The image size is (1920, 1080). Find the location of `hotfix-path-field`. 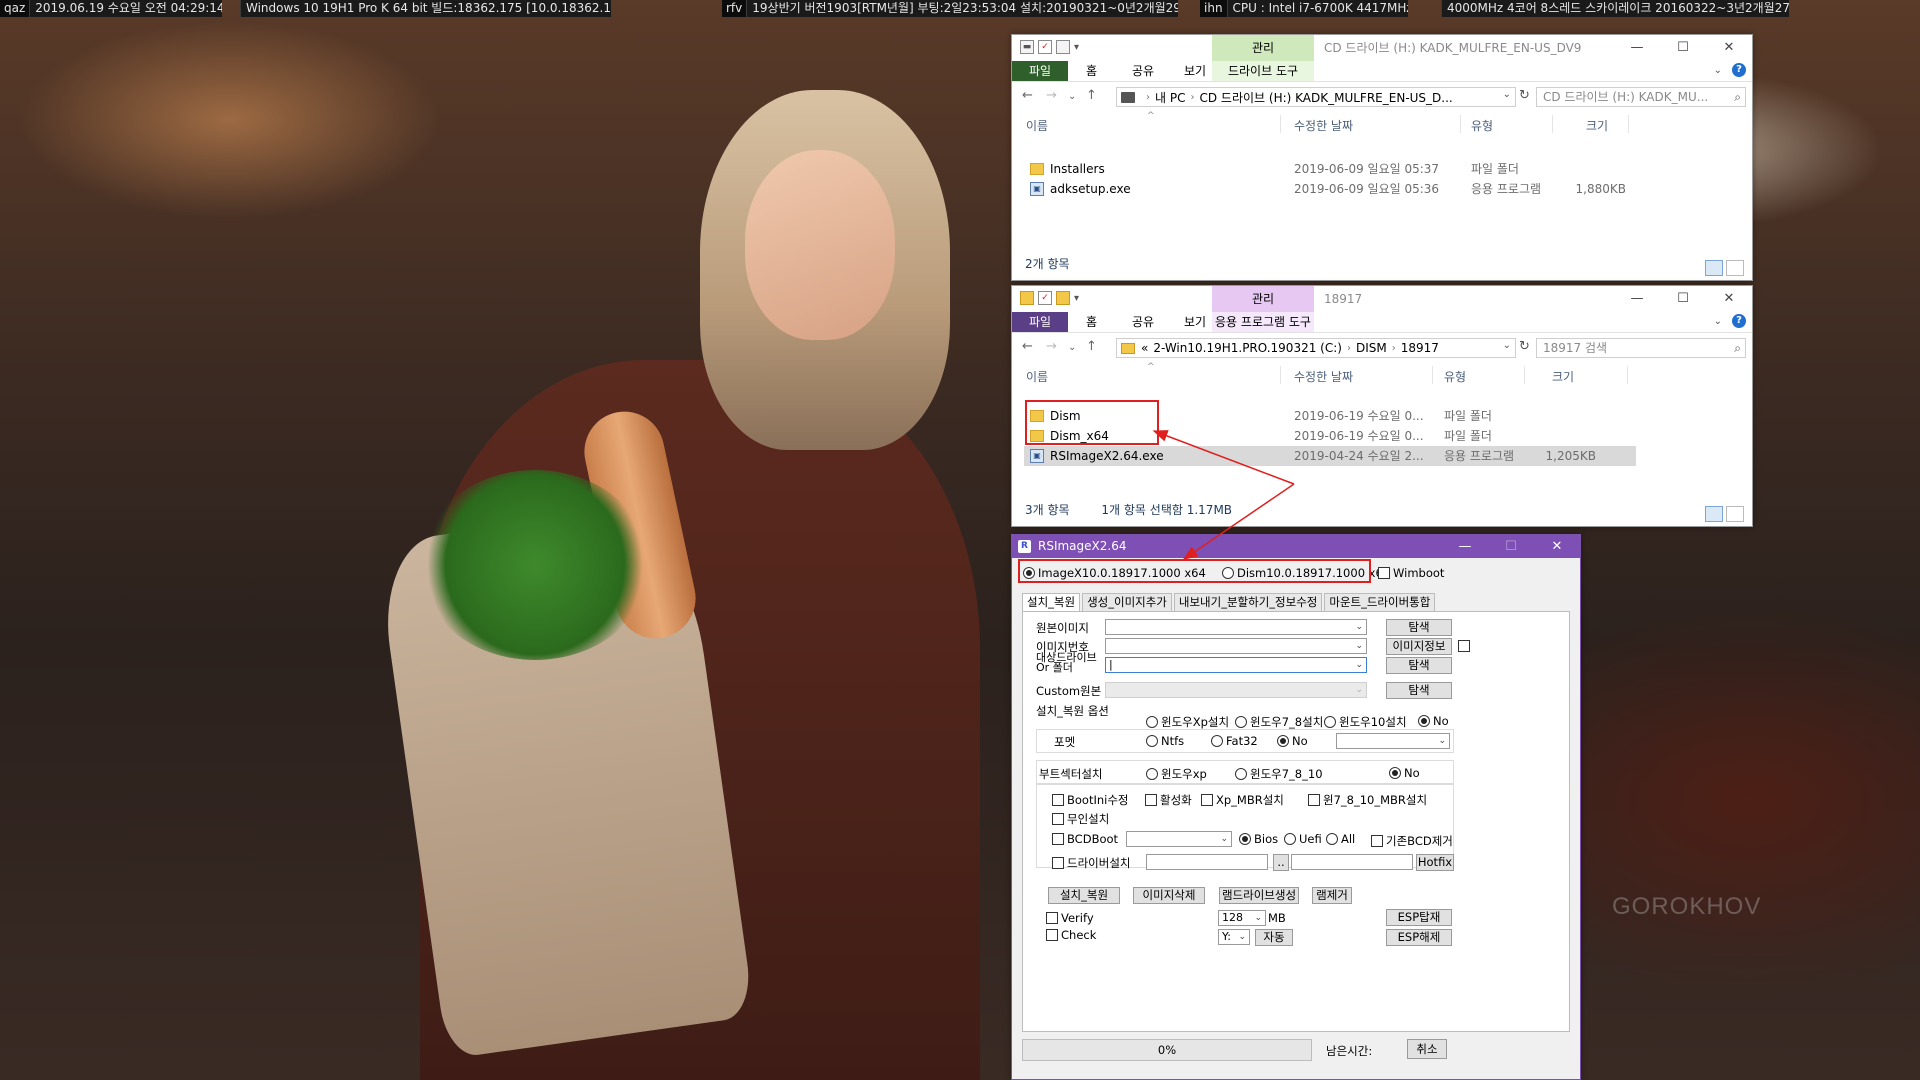

hotfix-path-field is located at coordinates (1352, 862).